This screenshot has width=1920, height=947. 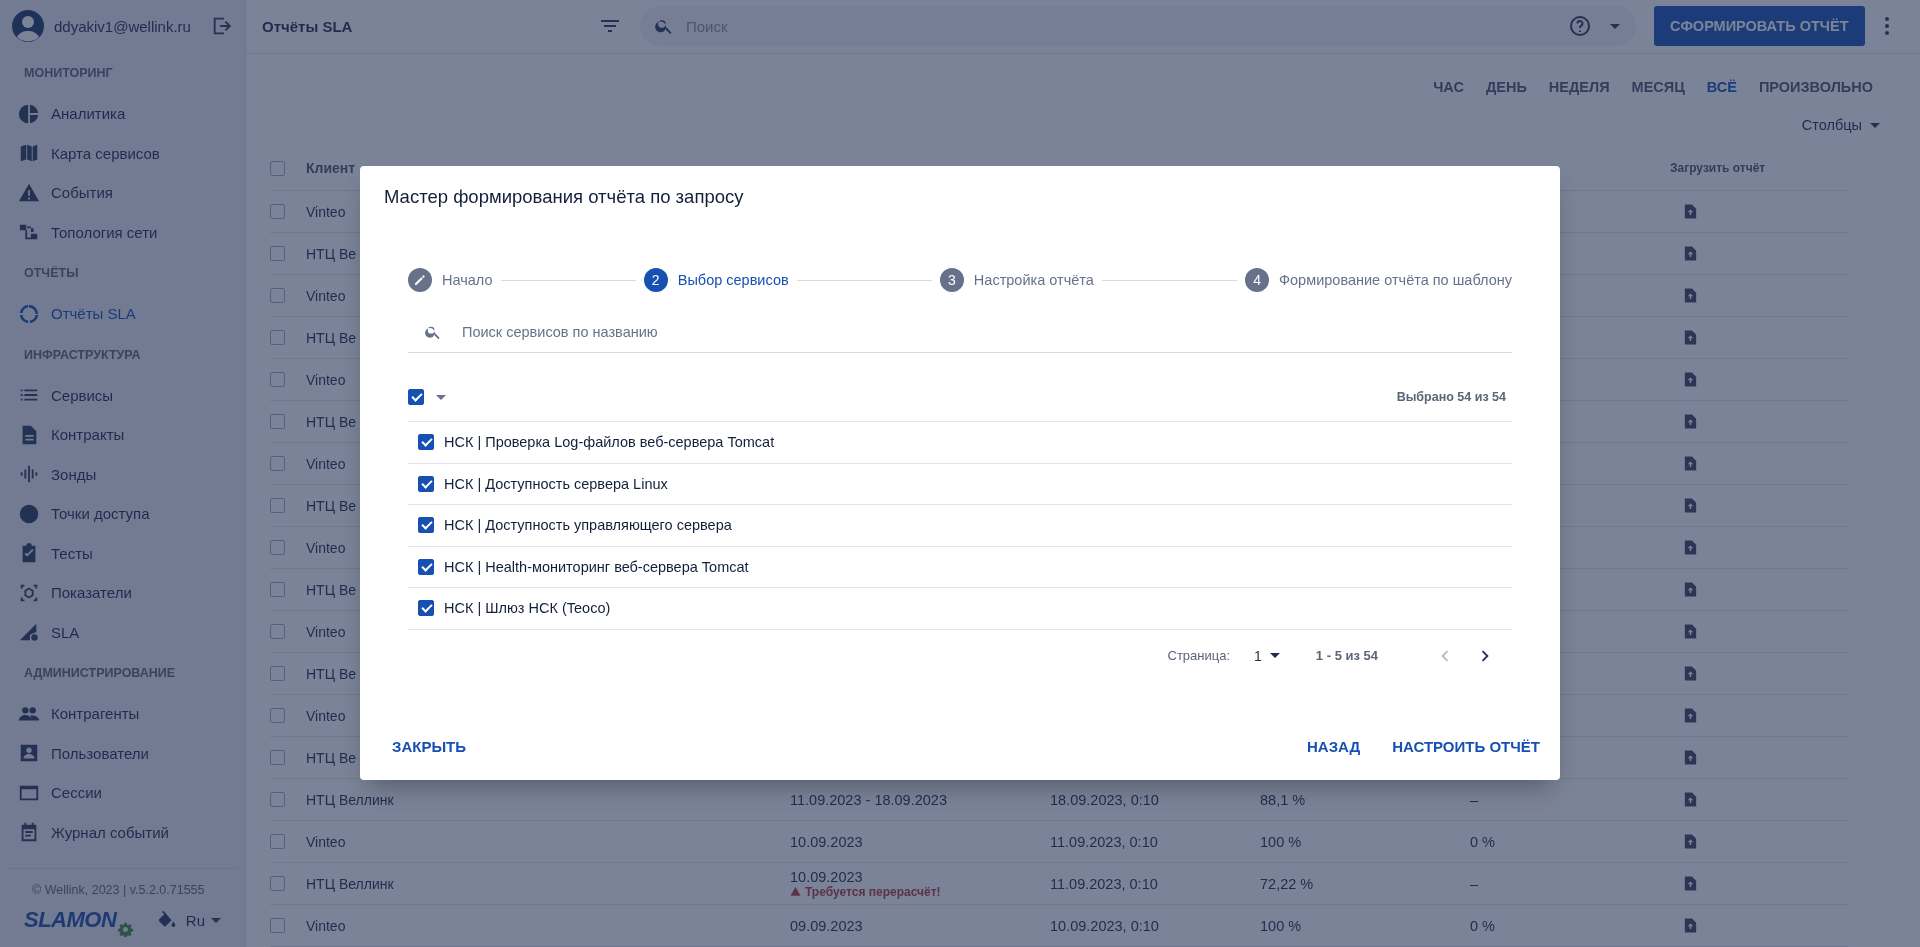 What do you see at coordinates (122, 153) in the screenshot?
I see `nav-item: Карта сервисов` at bounding box center [122, 153].